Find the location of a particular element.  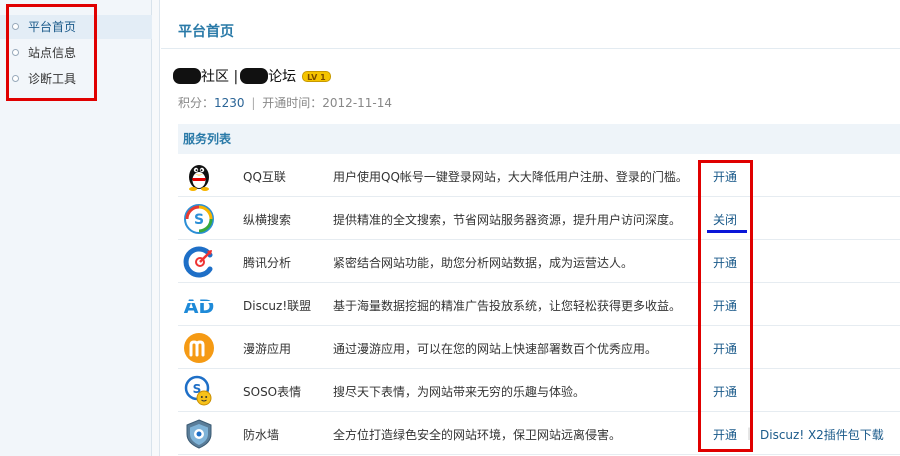

plugin-download-link: Discuz! X2插件包下载 is located at coordinates (822, 434).